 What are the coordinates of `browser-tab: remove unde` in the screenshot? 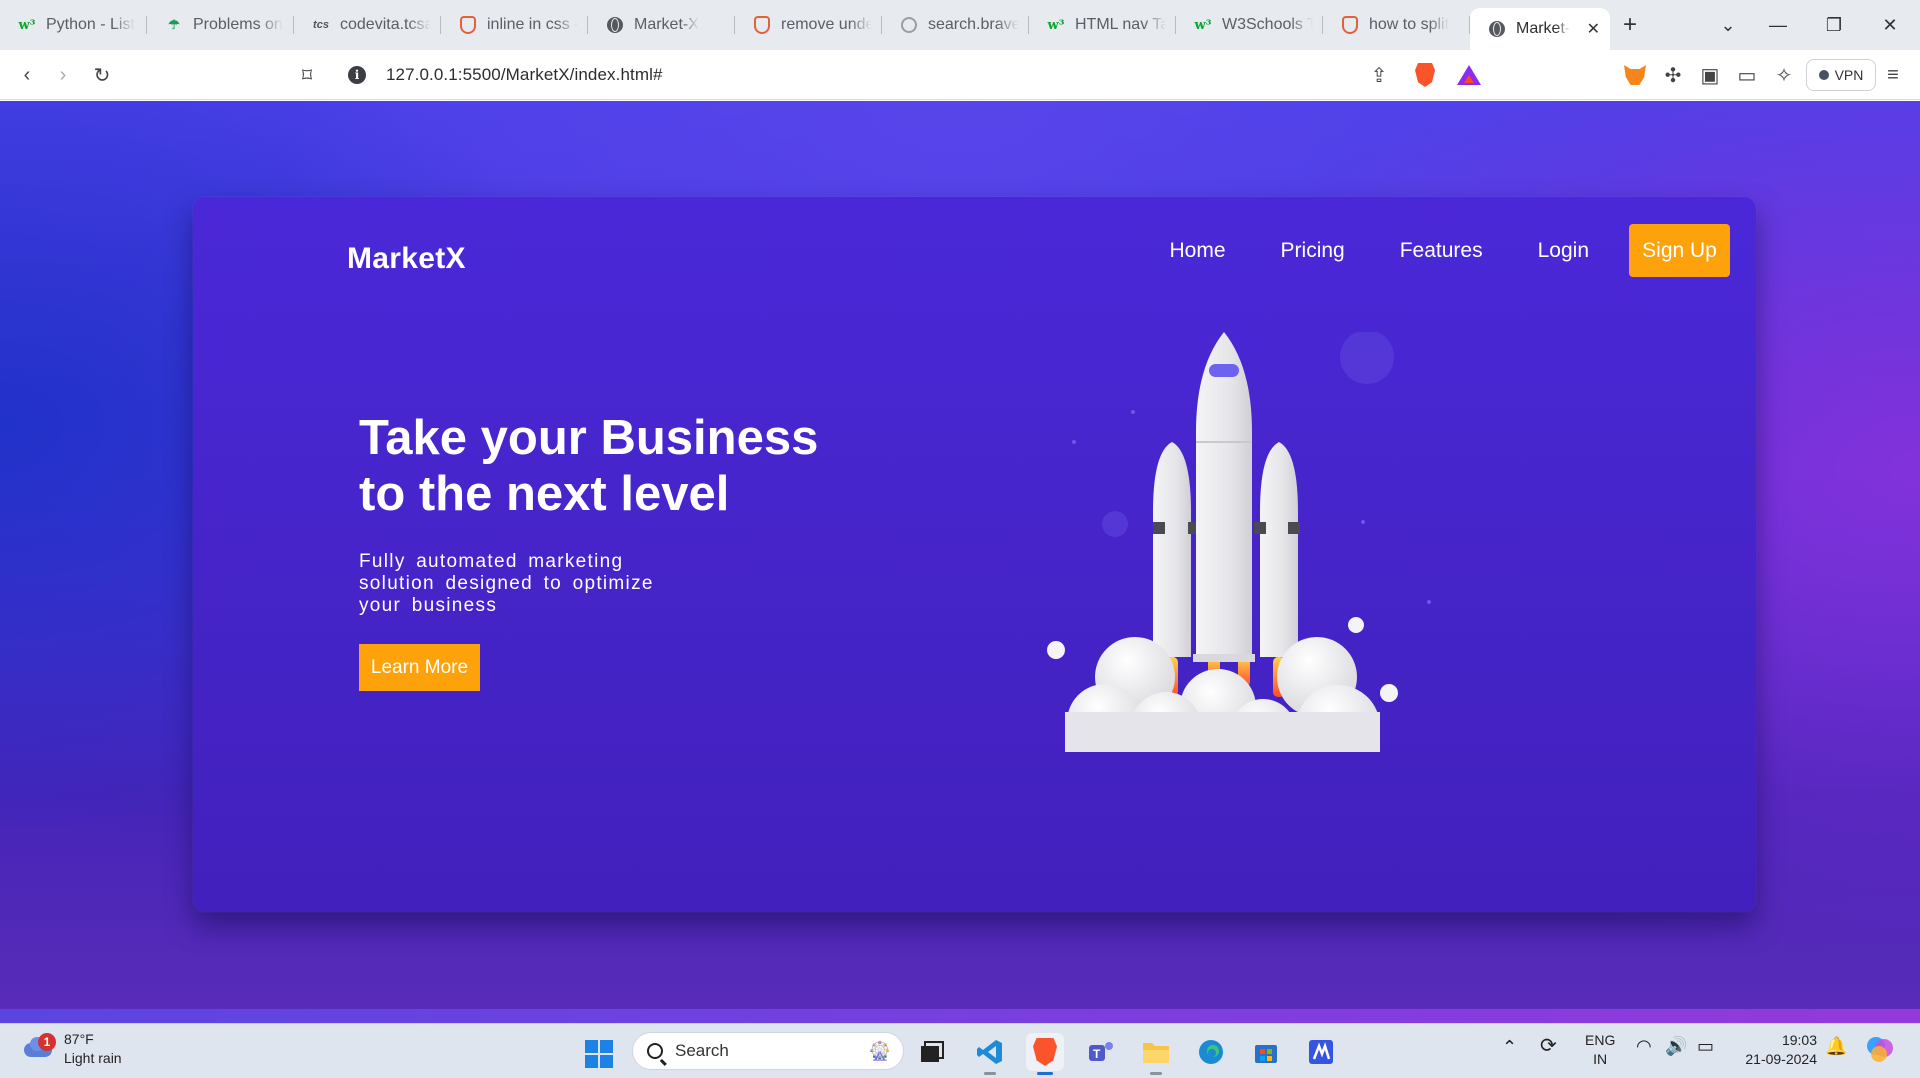 It's located at (808, 25).